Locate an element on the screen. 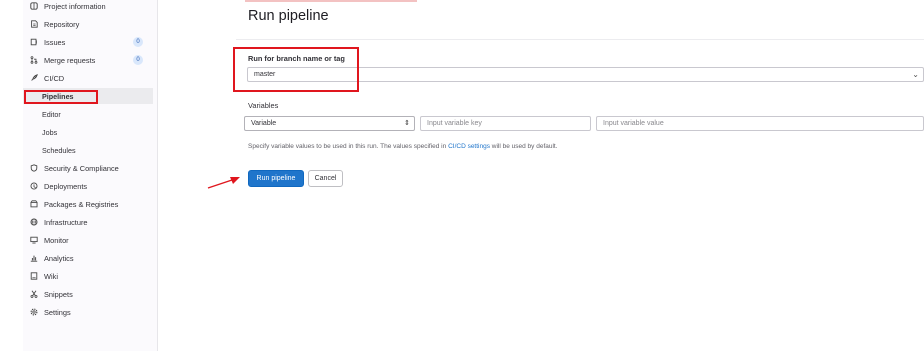 The height and width of the screenshot is (351, 924). sidebar-item-label: Wiki is located at coordinates (51, 276).